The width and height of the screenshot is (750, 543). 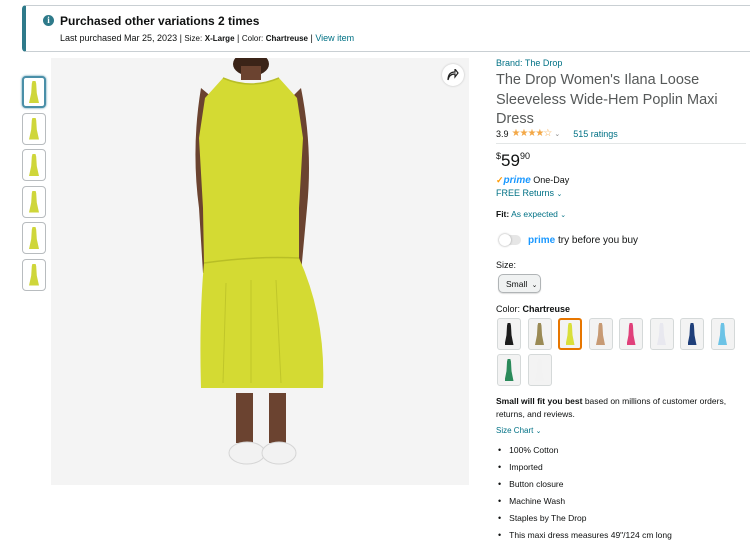 I want to click on share-arrow-icon, so click(x=453, y=75).